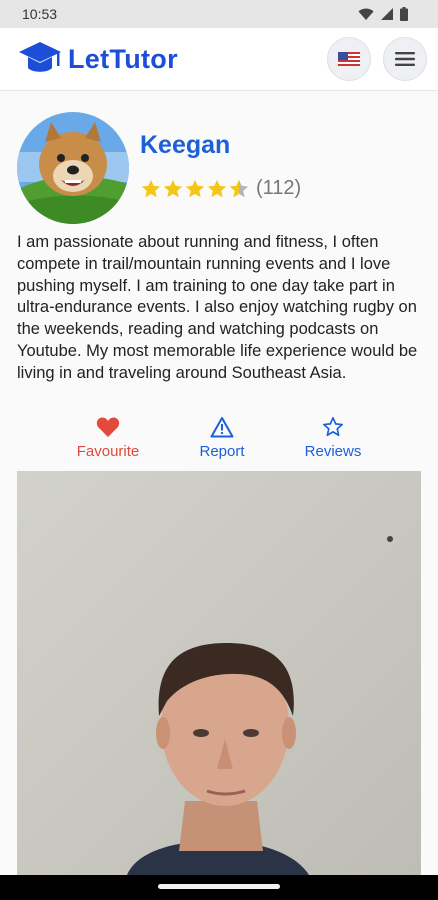 Image resolution: width=438 pixels, height=900 pixels. Describe the element at coordinates (279, 188) in the screenshot. I see `review-count: (112)` at that location.